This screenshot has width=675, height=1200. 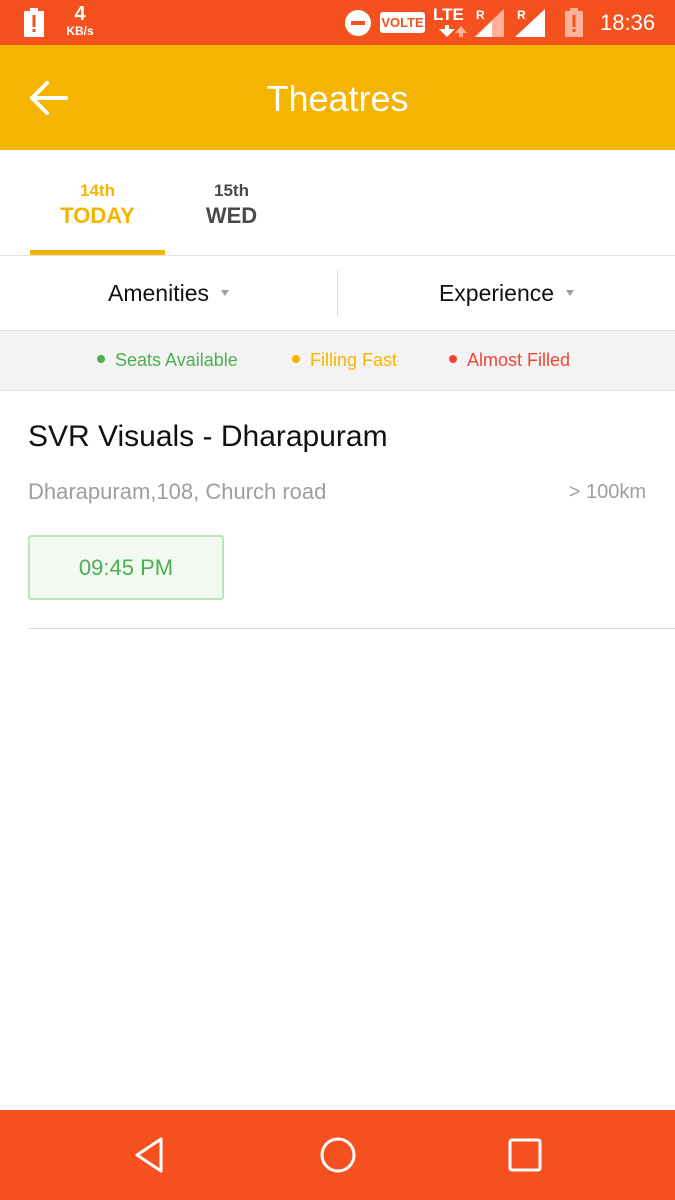 I want to click on tab-label: WED, so click(x=231, y=215).